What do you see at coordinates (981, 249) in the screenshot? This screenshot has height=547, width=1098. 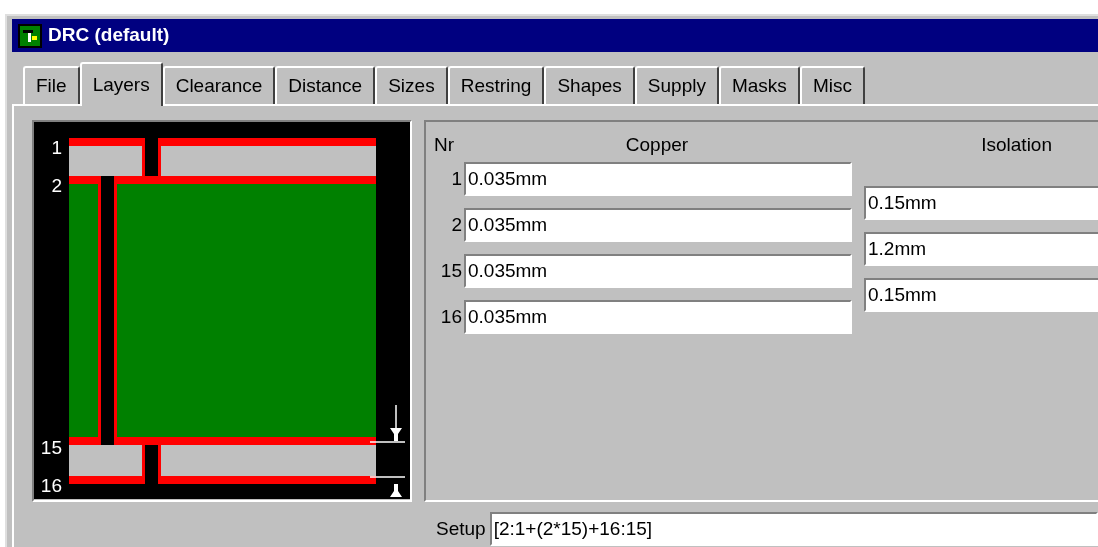 I see `isolation-field: 1.2mm` at bounding box center [981, 249].